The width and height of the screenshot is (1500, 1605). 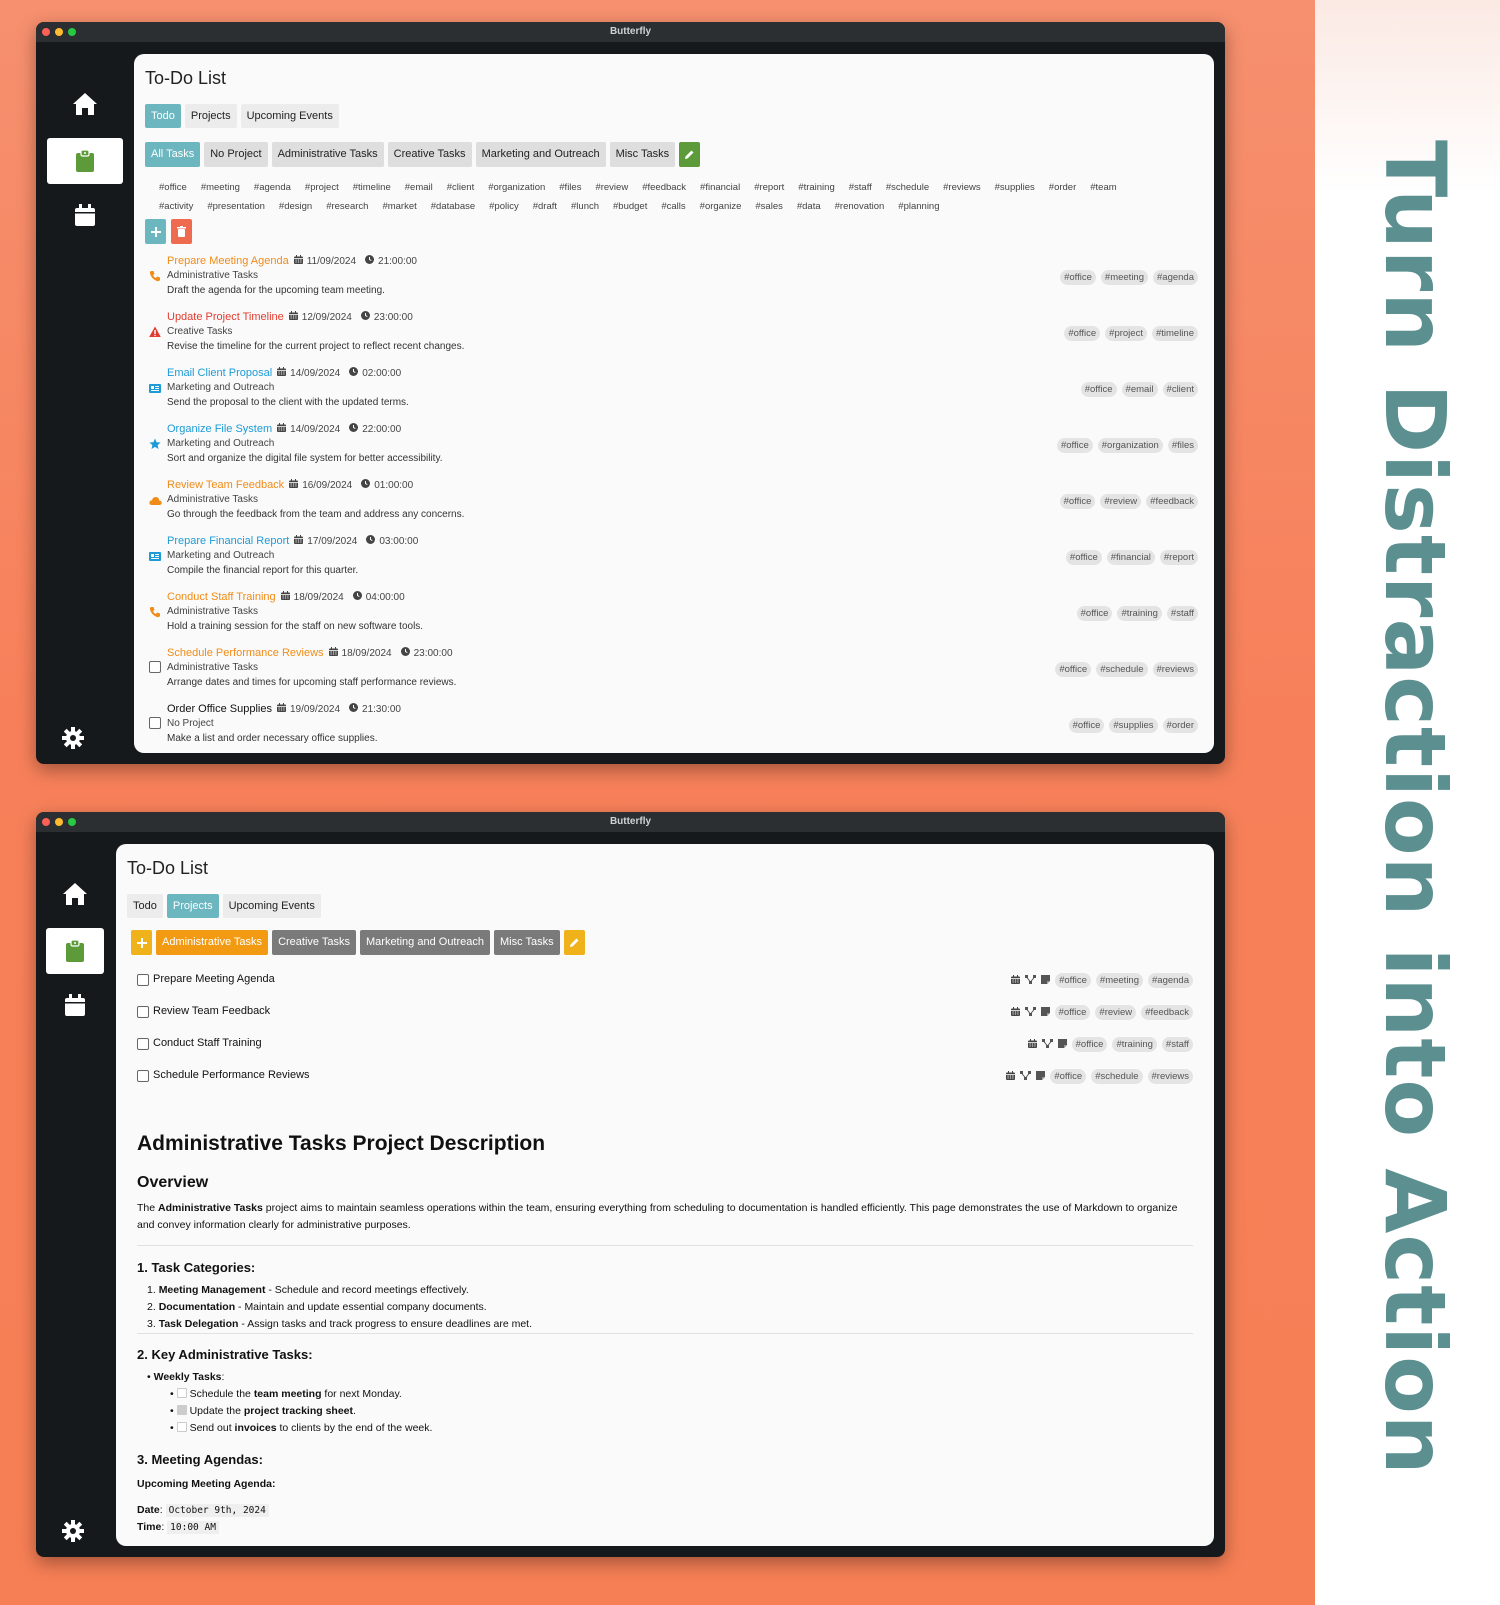 I want to click on task-title: Update Project Timeline, so click(x=225, y=317).